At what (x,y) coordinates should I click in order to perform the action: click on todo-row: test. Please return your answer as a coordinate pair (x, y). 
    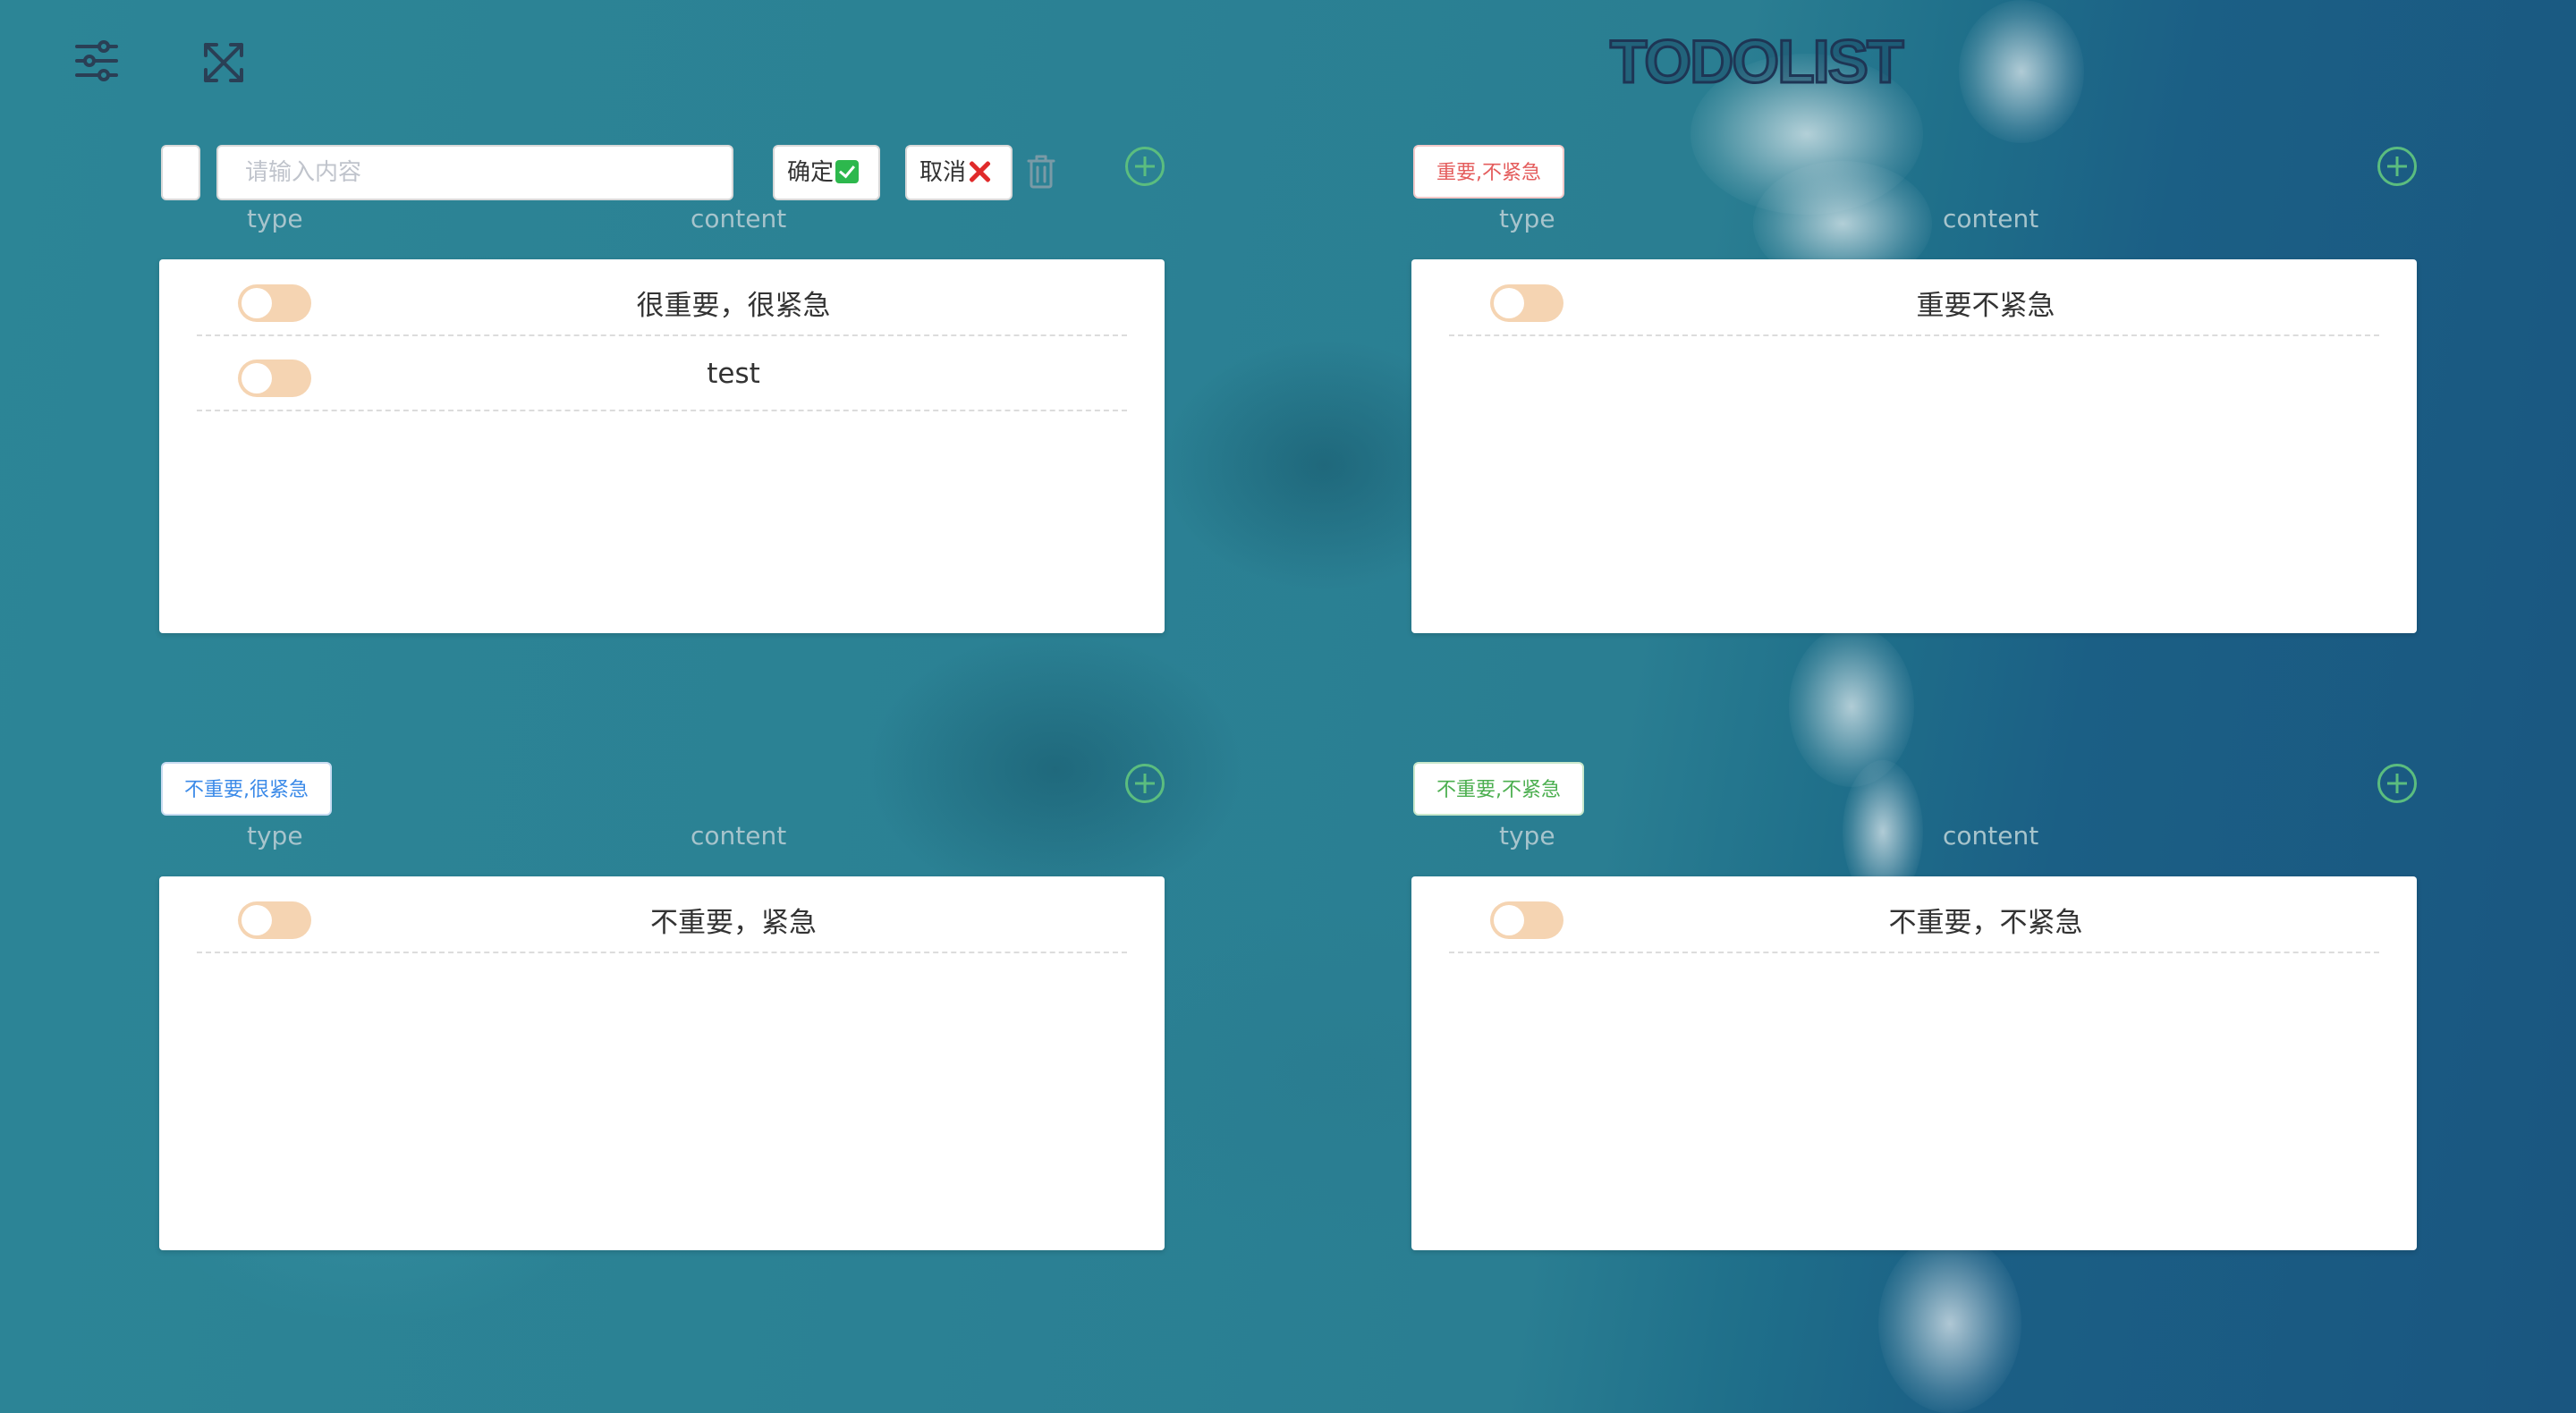
    Looking at the image, I should click on (662, 372).